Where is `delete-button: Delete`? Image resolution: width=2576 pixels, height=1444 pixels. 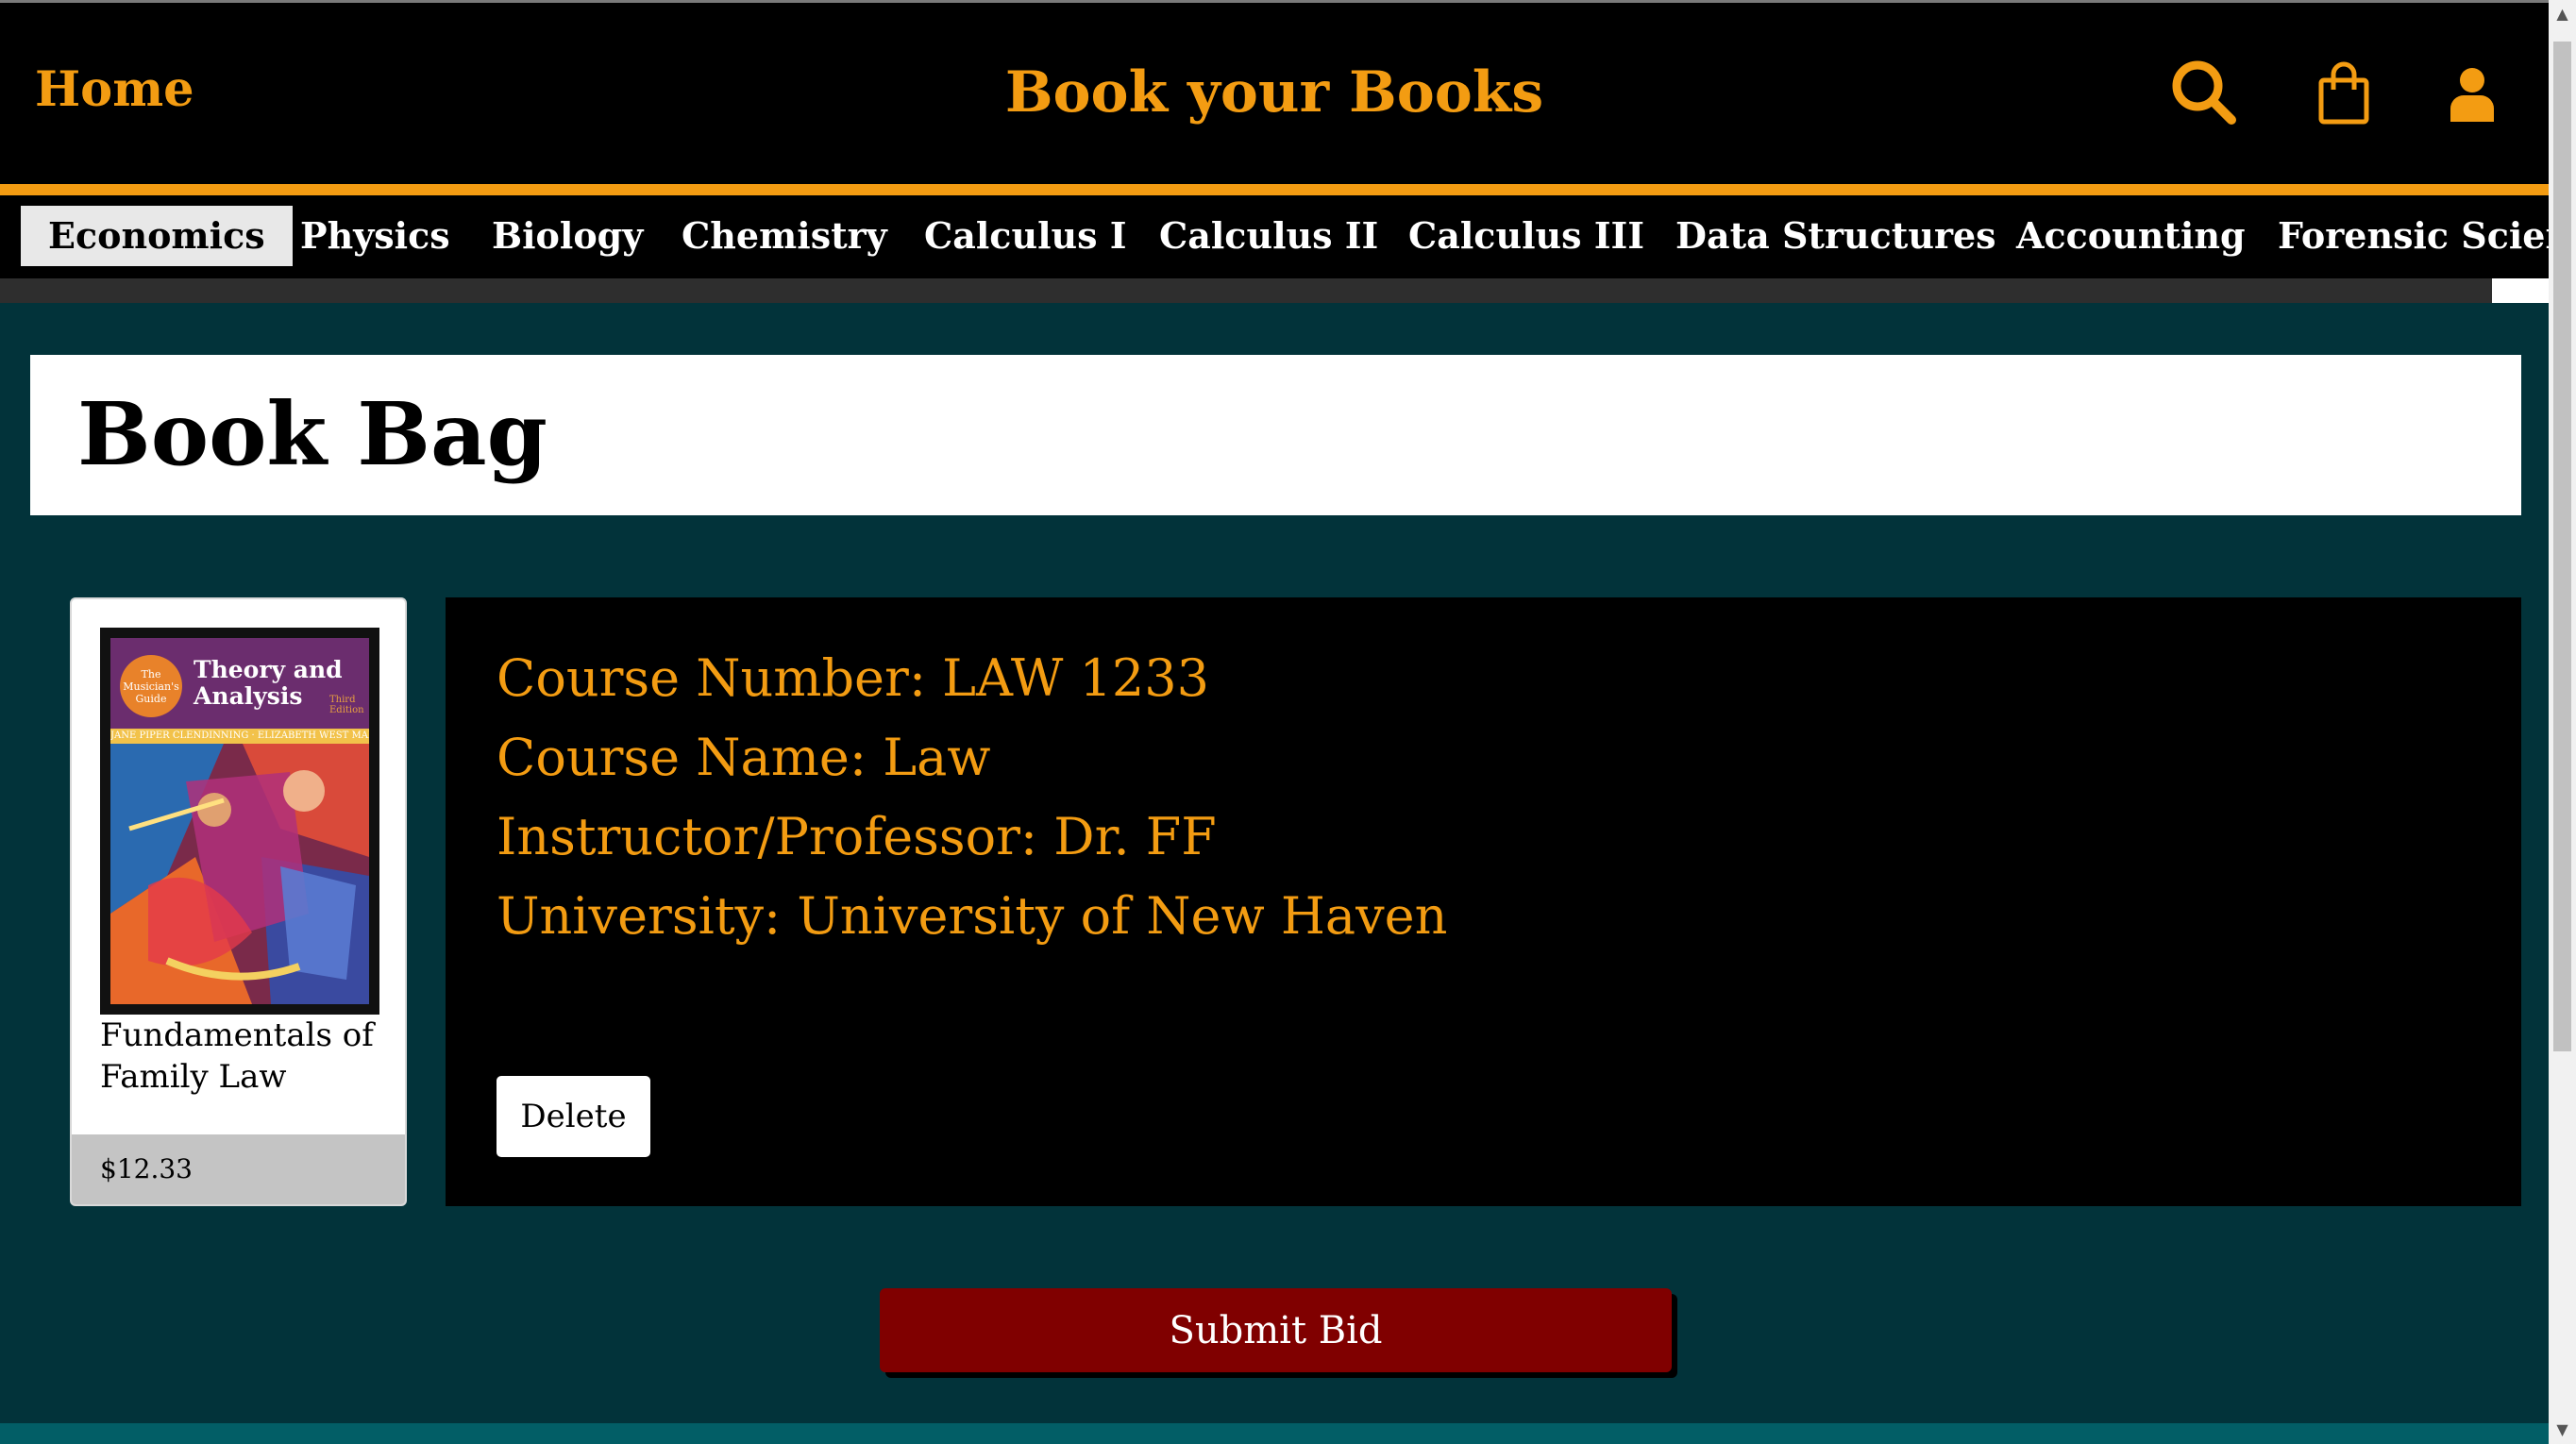
delete-button: Delete is located at coordinates (573, 1116).